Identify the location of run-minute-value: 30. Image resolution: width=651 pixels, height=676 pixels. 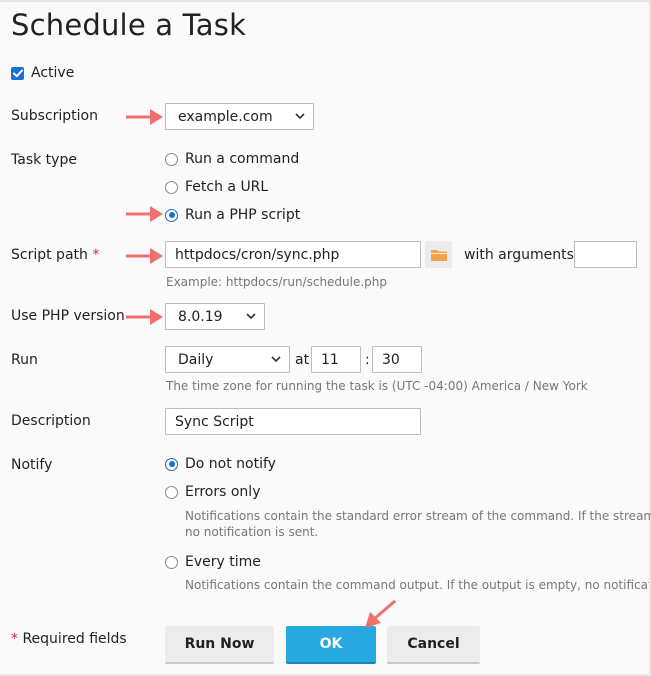
(391, 359).